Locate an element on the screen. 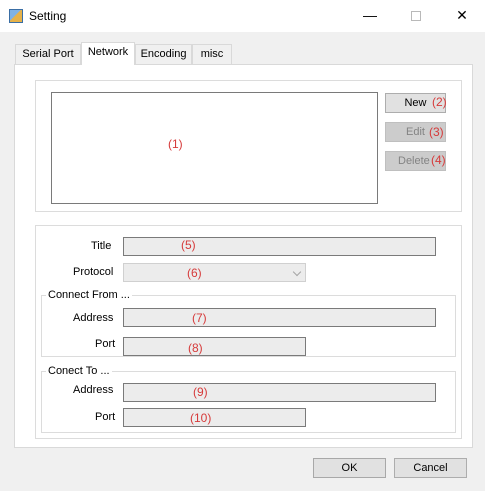  cancel-button-label: Cancel is located at coordinates (430, 468).